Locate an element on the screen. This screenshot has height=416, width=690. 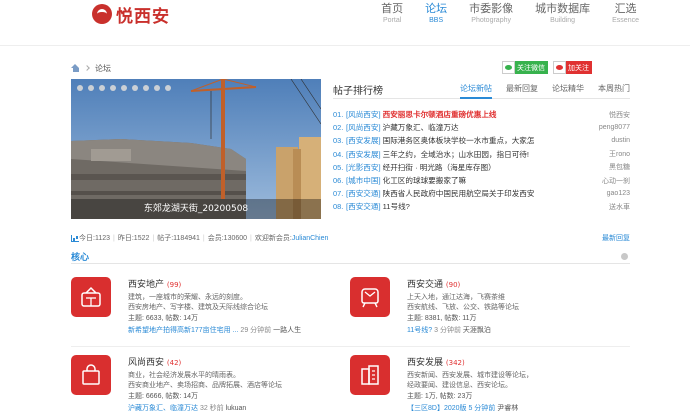
ranking-title-link: 11号线? is located at coordinates (479, 206).